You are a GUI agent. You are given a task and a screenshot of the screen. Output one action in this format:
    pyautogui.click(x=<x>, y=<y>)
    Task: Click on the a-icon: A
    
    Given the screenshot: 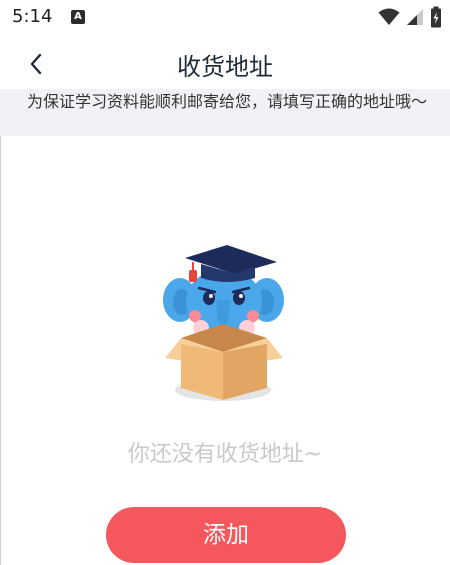 What is the action you would take?
    pyautogui.click(x=78, y=17)
    